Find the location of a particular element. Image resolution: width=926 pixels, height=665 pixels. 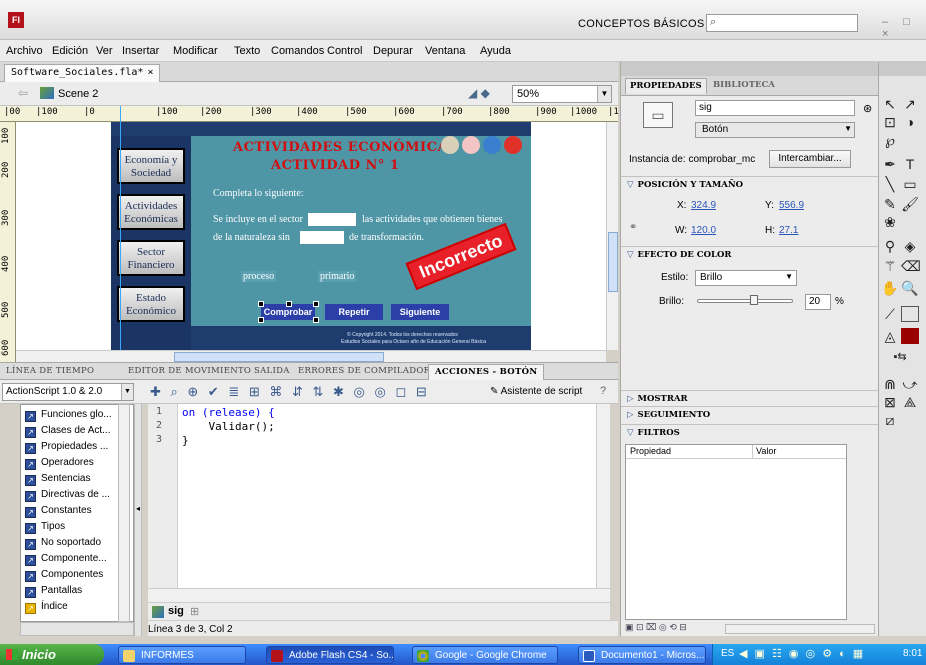

stroke-swatch-icon is located at coordinates (910, 314).